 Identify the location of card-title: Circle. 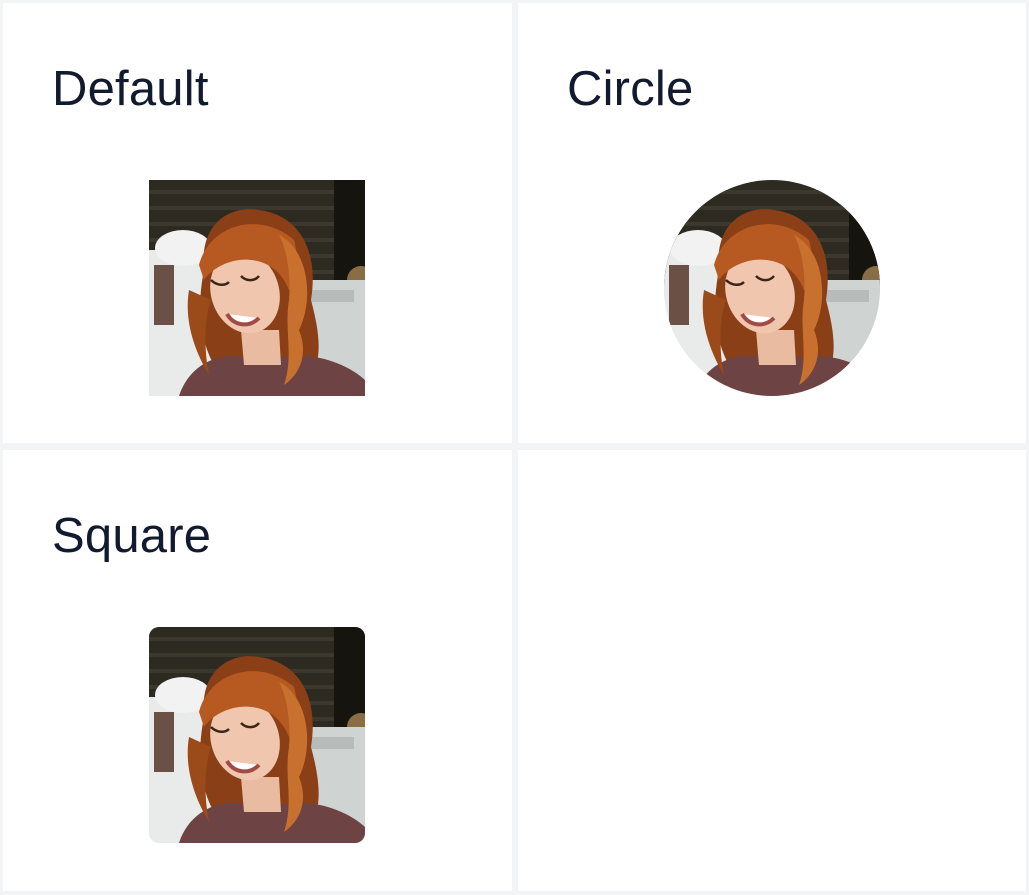
(630, 89).